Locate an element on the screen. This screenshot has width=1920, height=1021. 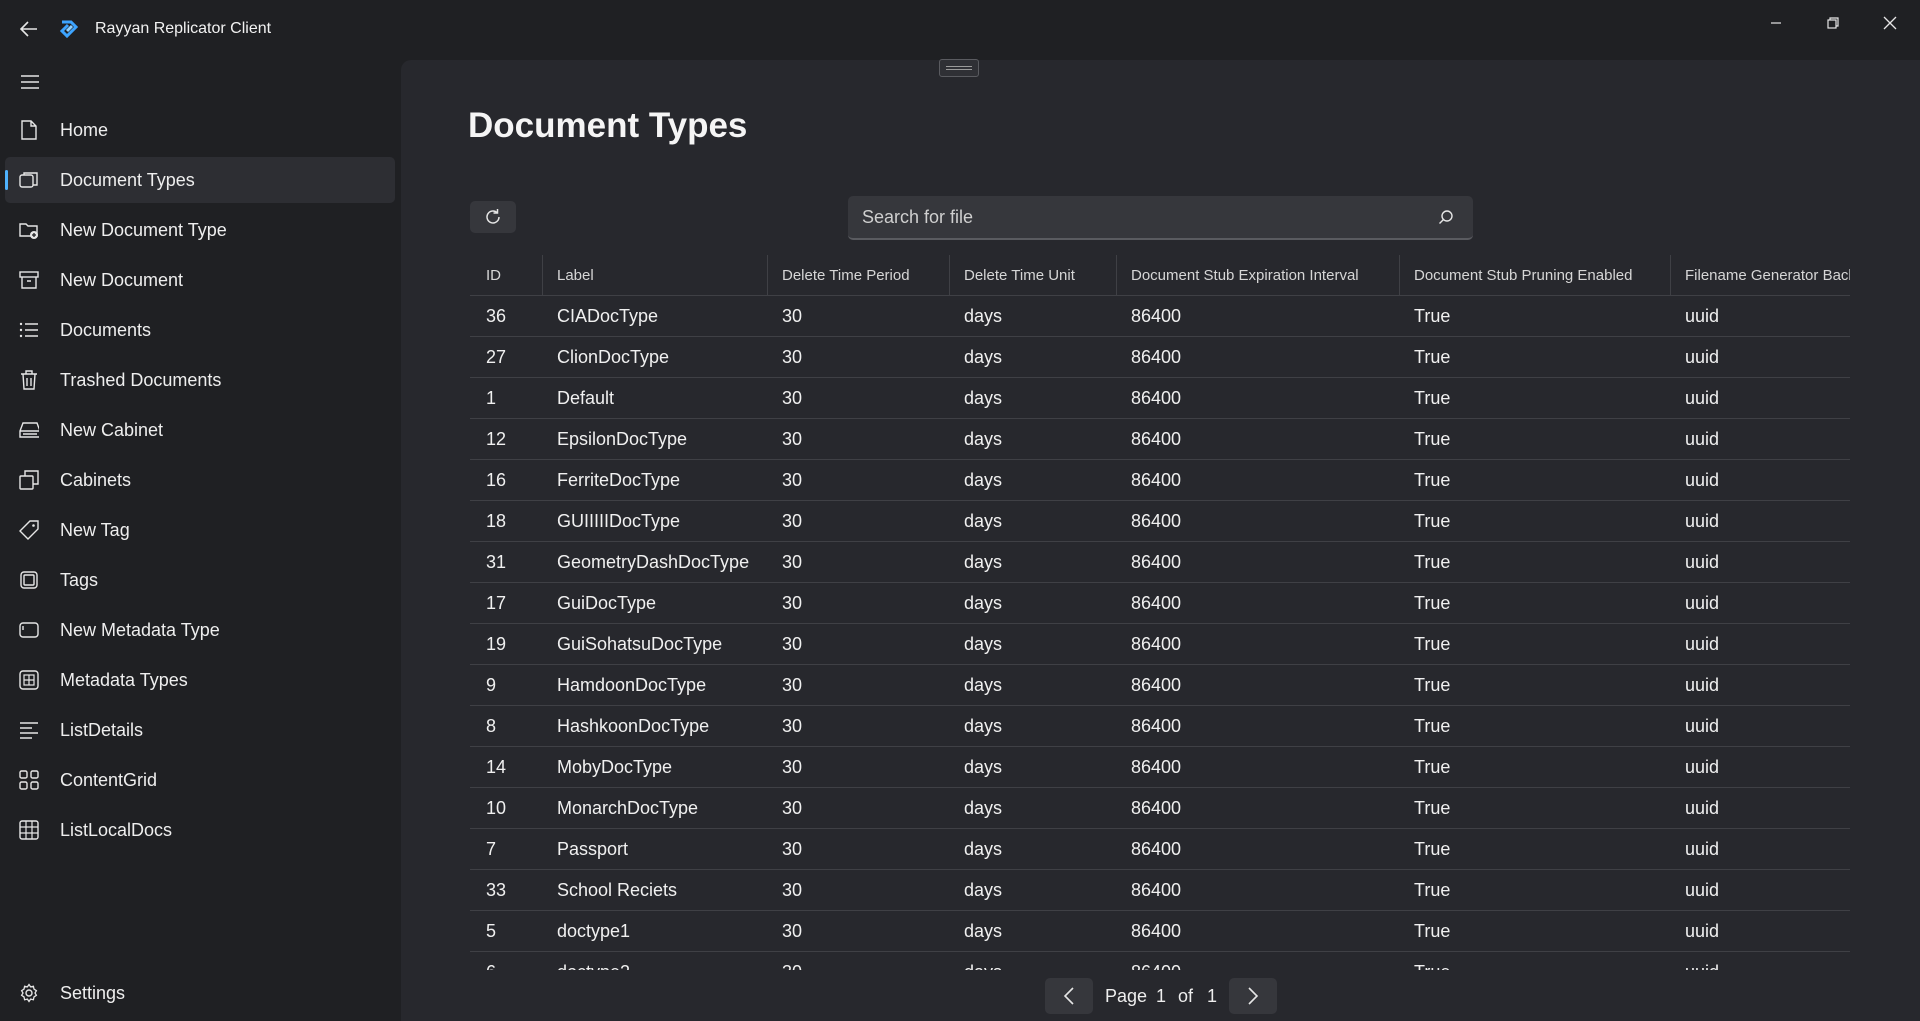
previous-page-button is located at coordinates (1069, 996).